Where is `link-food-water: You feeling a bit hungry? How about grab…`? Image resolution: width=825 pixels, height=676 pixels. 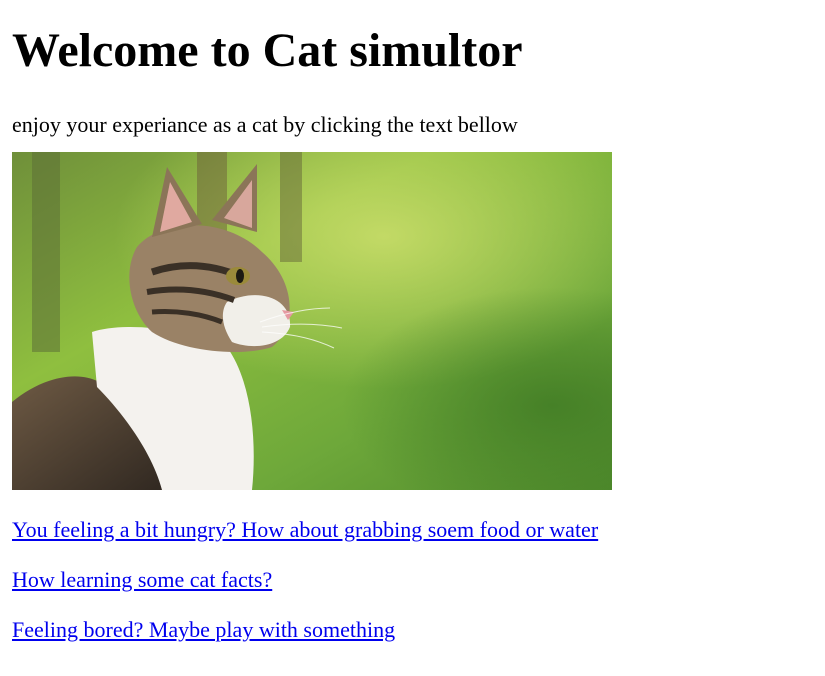 link-food-water: You feeling a bit hungry? How about grab… is located at coordinates (305, 530).